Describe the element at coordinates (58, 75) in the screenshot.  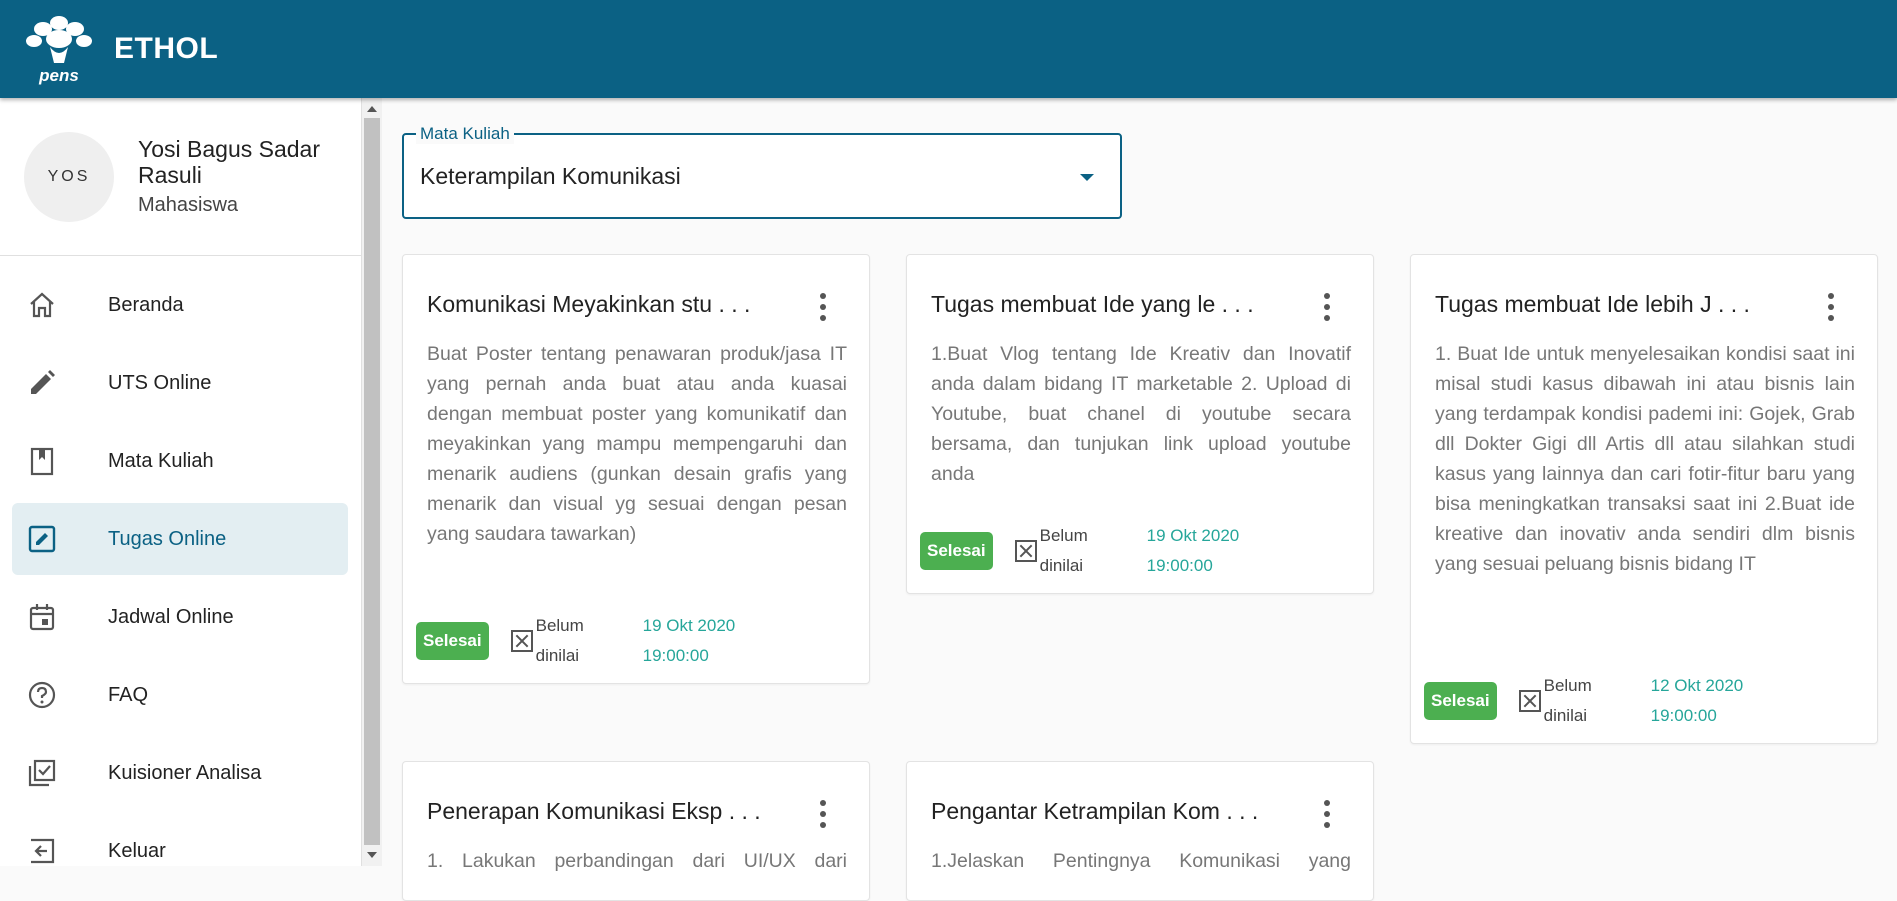
I see `svg-text: pens` at that location.